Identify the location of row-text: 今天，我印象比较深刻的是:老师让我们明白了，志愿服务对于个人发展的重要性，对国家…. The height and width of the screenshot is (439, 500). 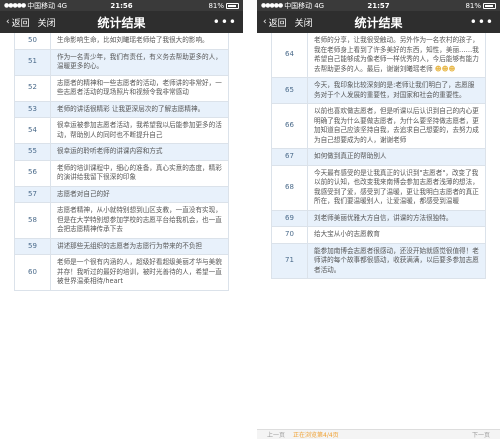
(394, 90).